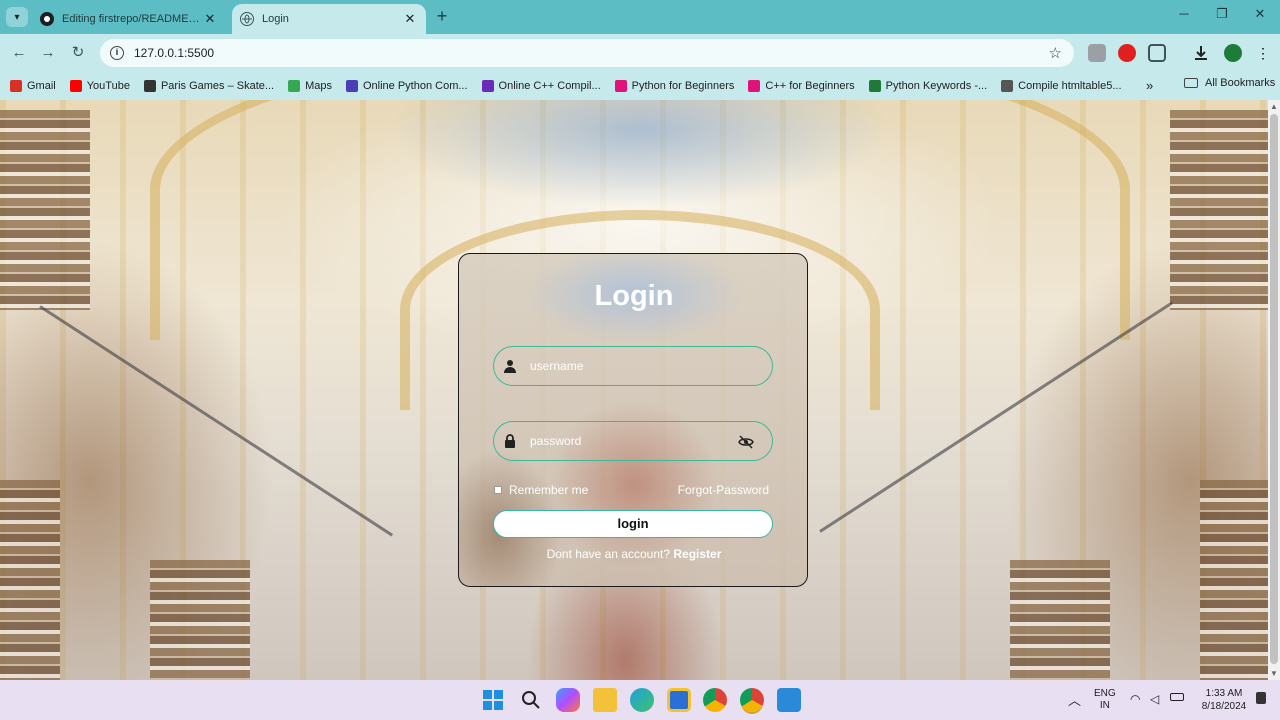  What do you see at coordinates (633, 524) in the screenshot?
I see `login-button: login` at bounding box center [633, 524].